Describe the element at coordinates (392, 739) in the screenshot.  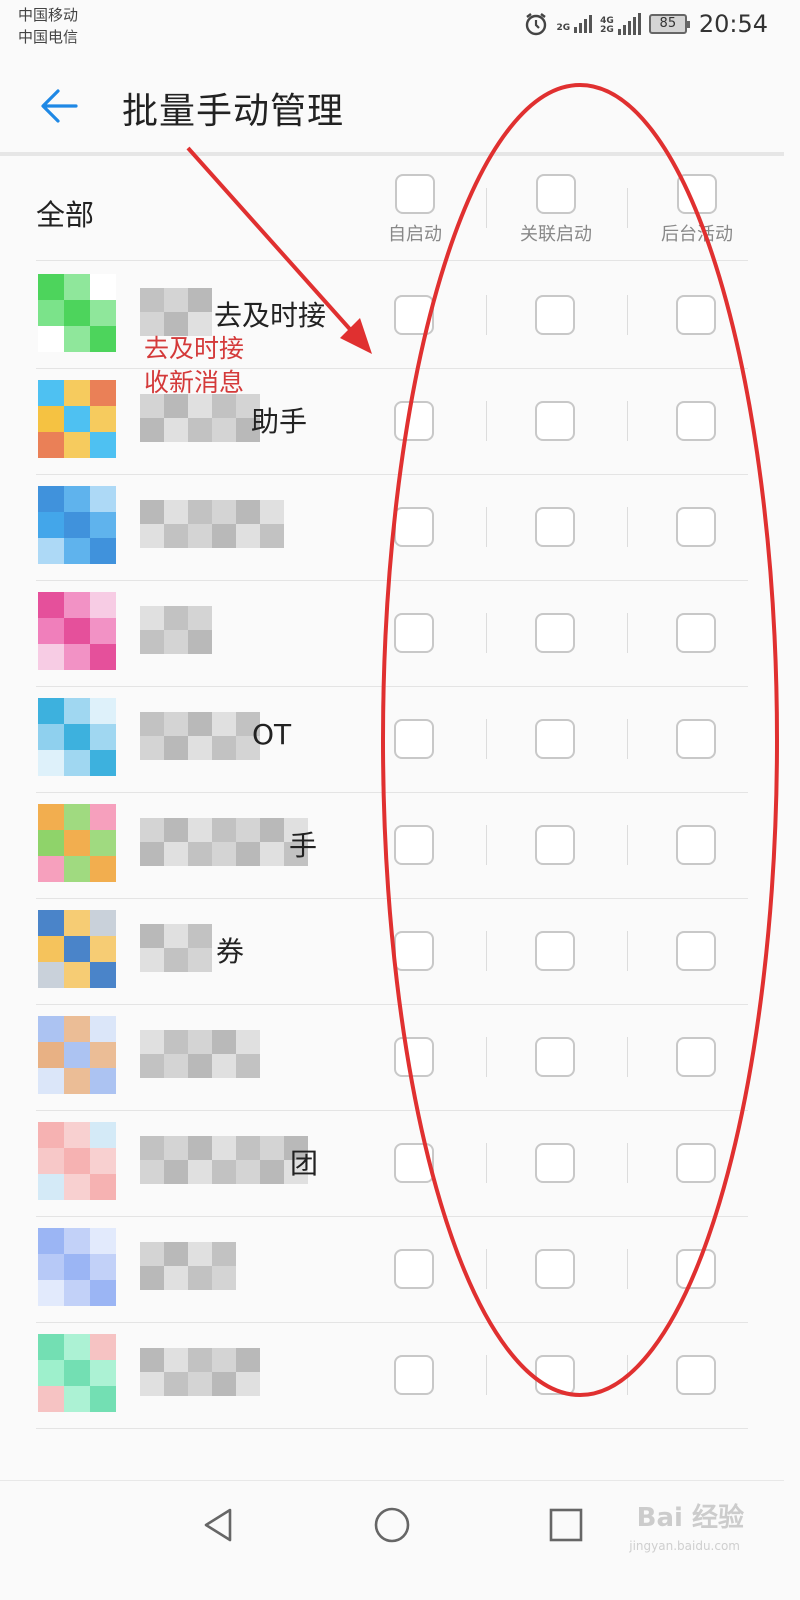
I see `app-row: OT` at that location.